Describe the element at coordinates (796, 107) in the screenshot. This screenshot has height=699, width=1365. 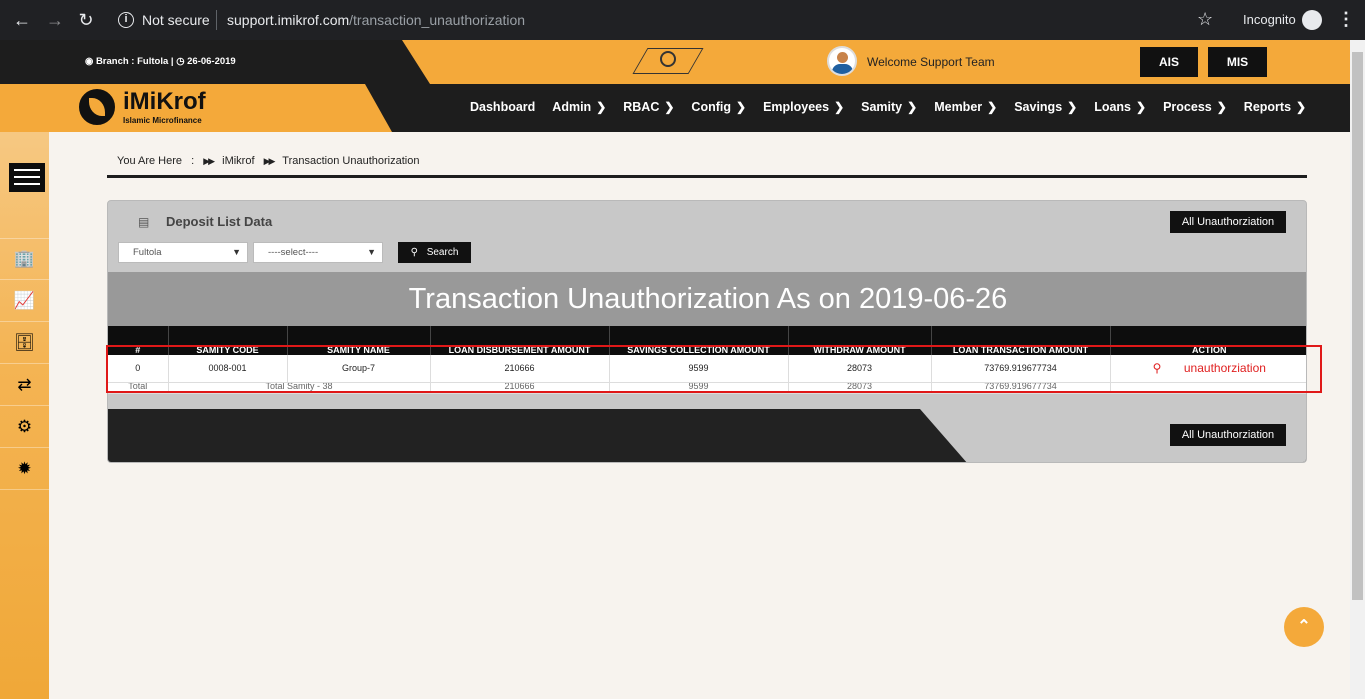
I see `nav-label: Employees` at that location.